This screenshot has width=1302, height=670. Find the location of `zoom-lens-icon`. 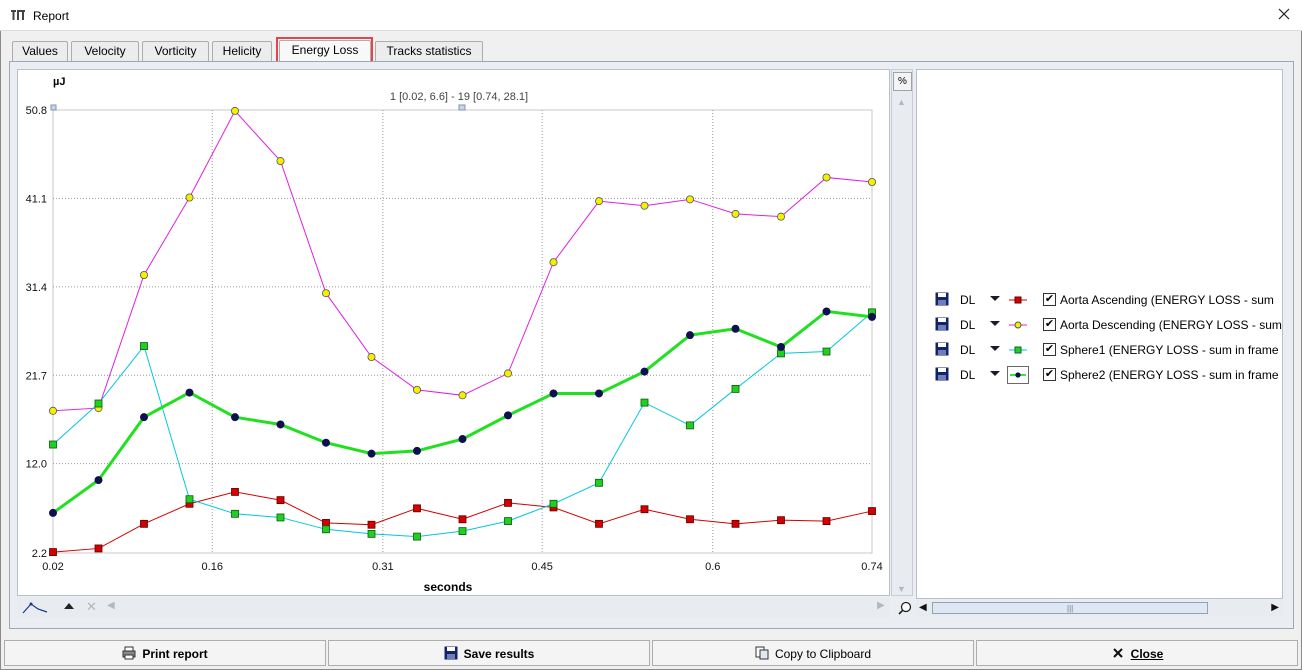

zoom-lens-icon is located at coordinates (905, 608).